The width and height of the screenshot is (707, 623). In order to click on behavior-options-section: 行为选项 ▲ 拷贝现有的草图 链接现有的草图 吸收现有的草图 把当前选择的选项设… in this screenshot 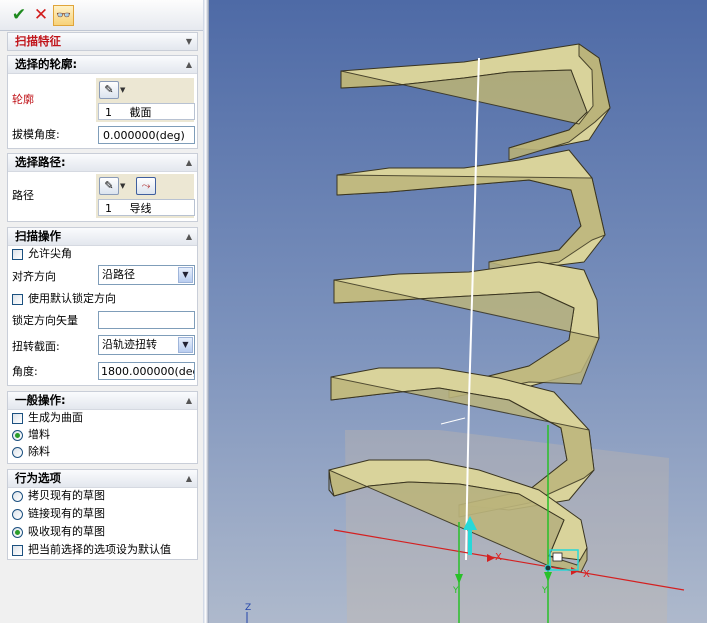, I will do `click(102, 514)`.